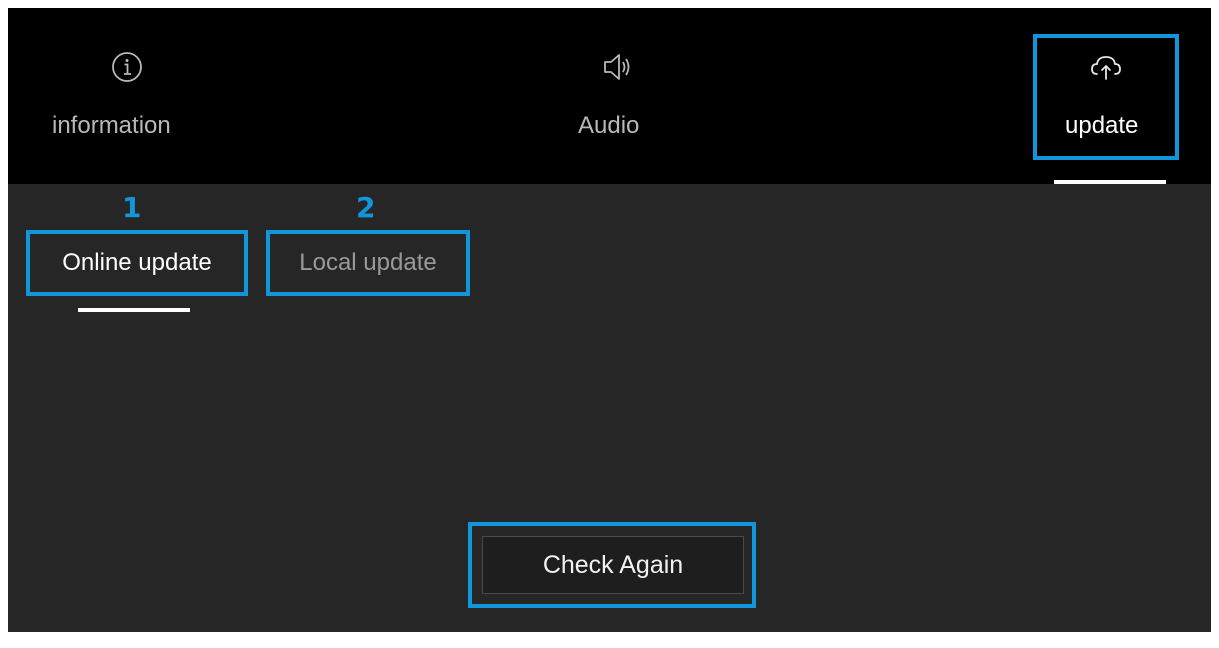 The image size is (1219, 648). What do you see at coordinates (618, 96) in the screenshot?
I see `tab-audio: Audio` at bounding box center [618, 96].